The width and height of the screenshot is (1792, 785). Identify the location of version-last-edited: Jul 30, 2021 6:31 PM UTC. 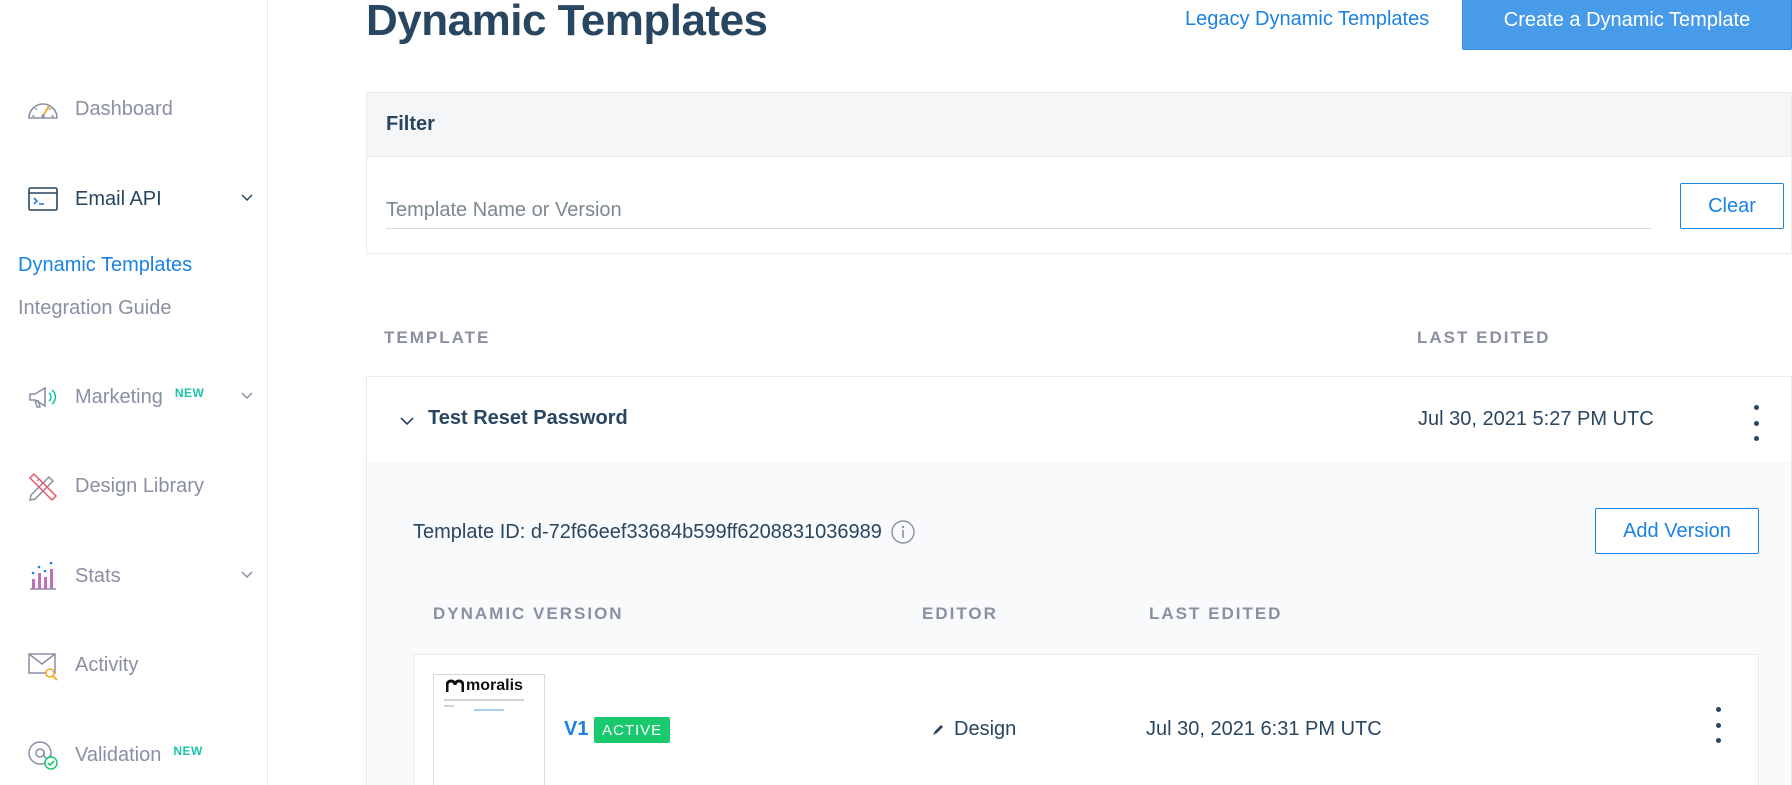
(1264, 729).